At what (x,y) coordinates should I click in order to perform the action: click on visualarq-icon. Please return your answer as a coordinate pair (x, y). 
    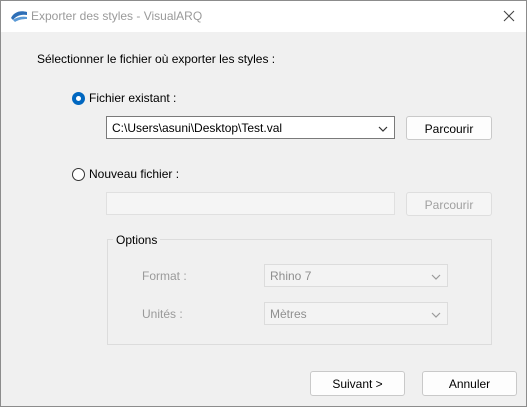
    Looking at the image, I should click on (19, 16).